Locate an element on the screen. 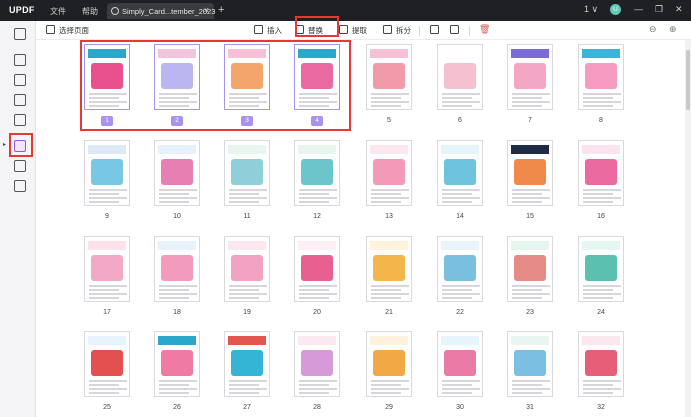  restore-icon: ❐ is located at coordinates (659, 9).